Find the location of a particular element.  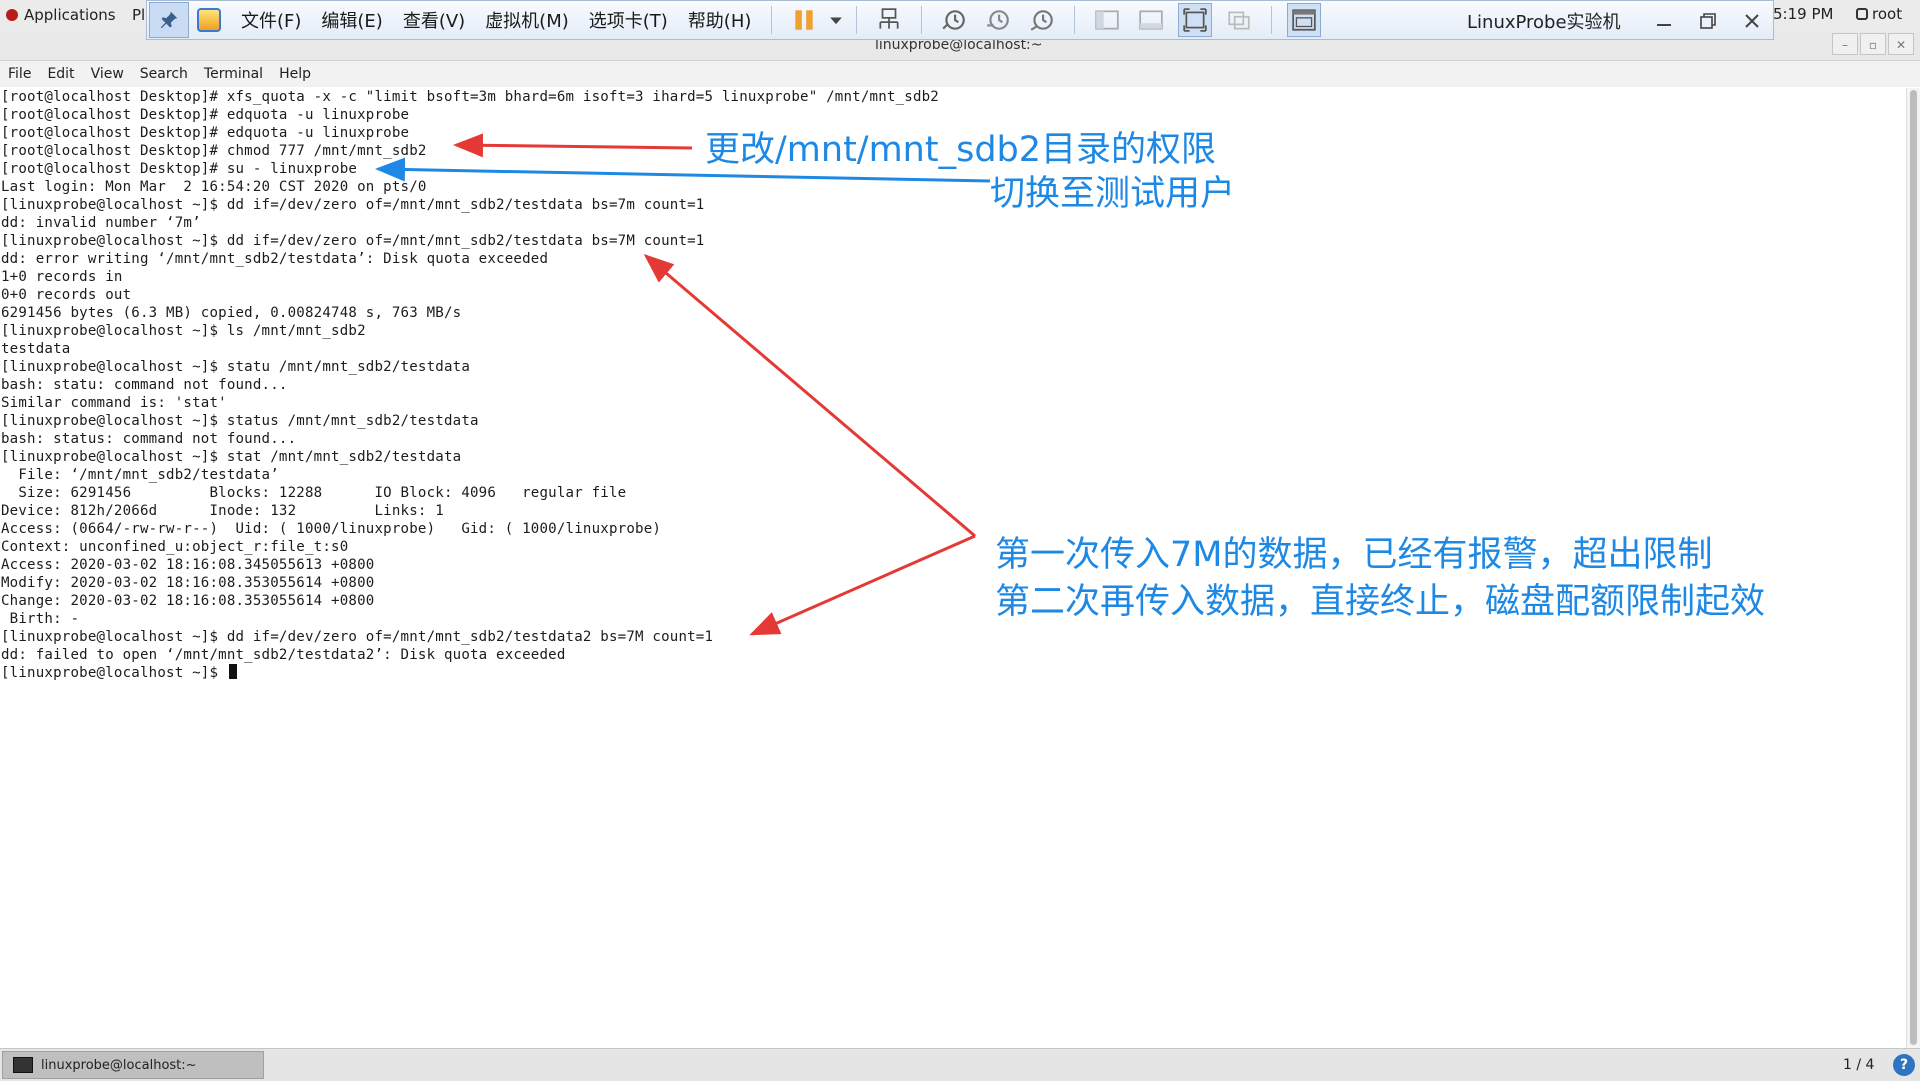

unity-icon is located at coordinates (1239, 20).